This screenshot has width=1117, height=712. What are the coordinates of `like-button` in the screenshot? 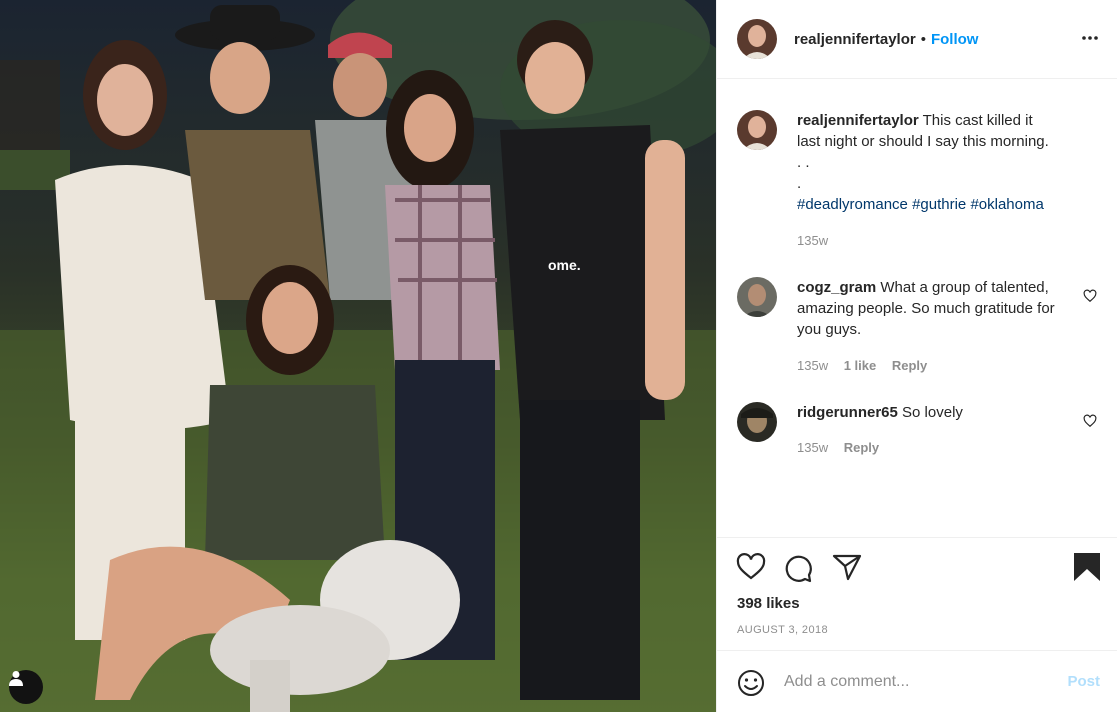 It's located at (751, 569).